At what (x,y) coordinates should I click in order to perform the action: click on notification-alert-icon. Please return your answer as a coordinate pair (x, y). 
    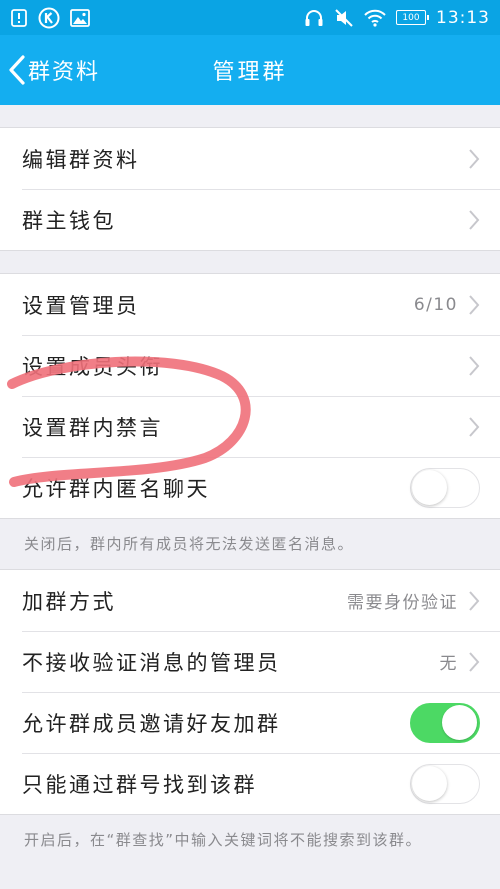
    Looking at the image, I should click on (19, 17).